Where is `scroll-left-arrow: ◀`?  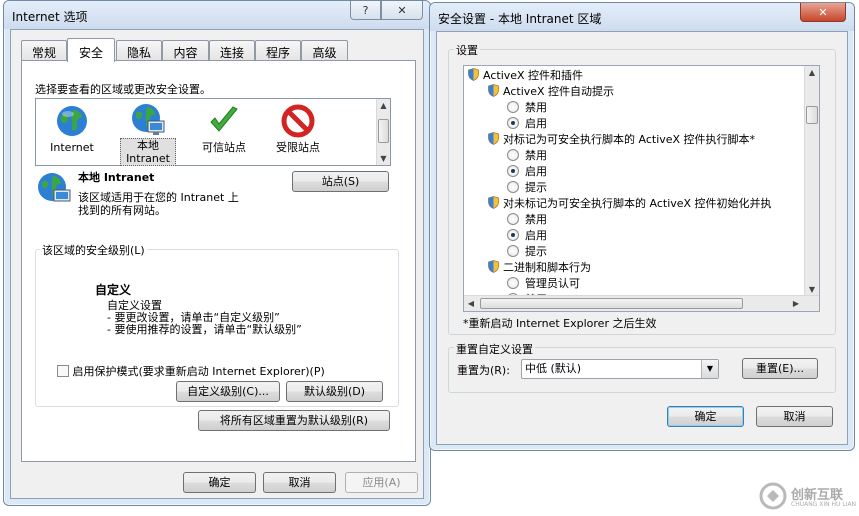 scroll-left-arrow: ◀ is located at coordinates (471, 303).